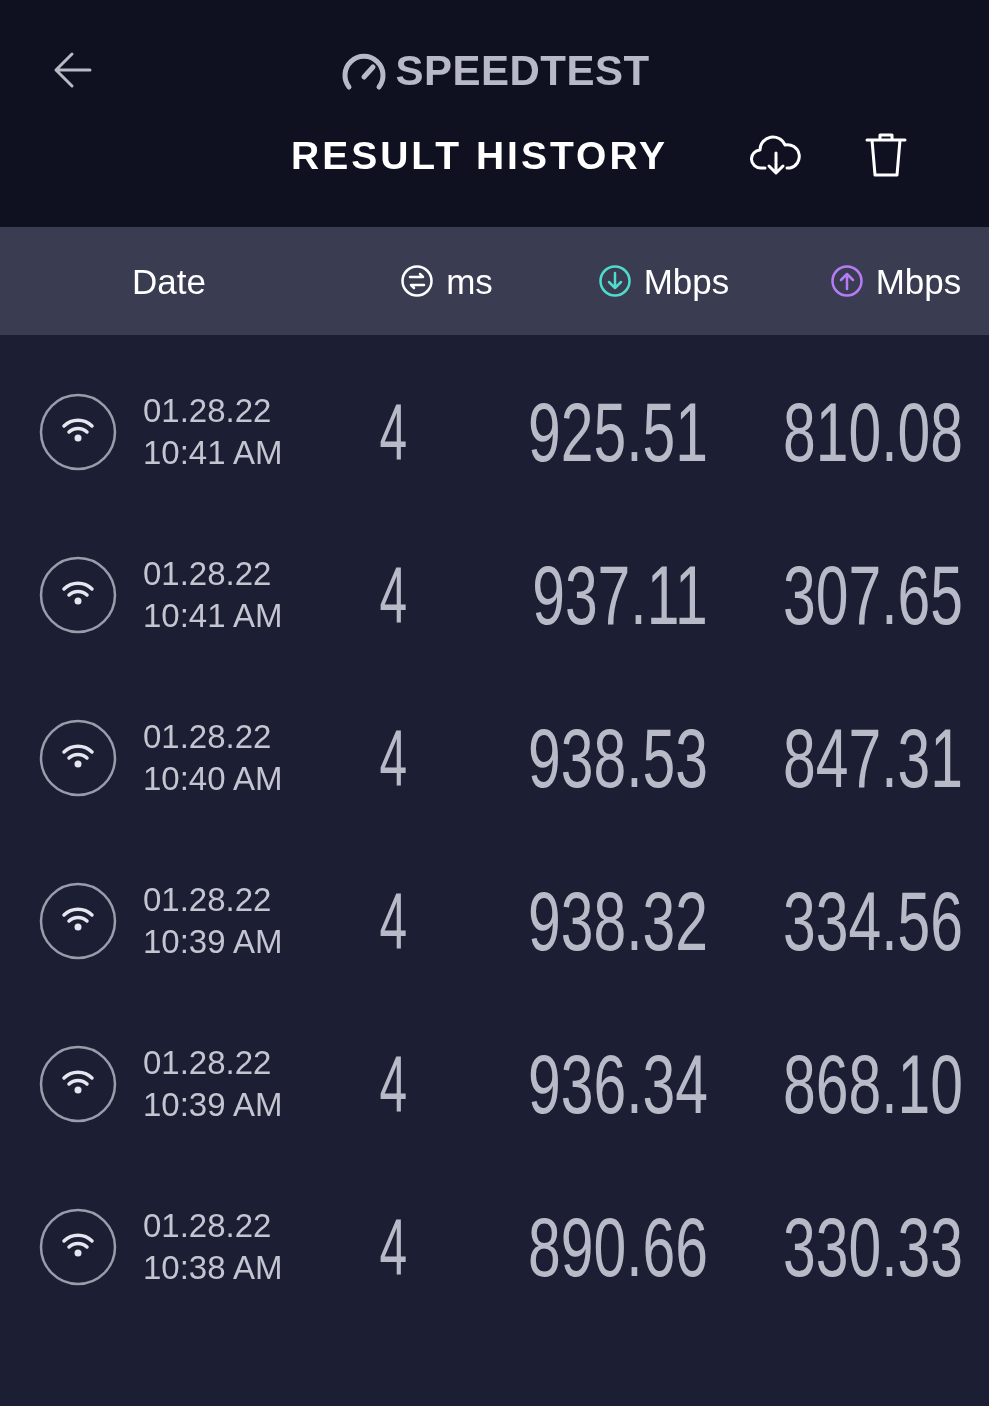 This screenshot has width=989, height=1406. What do you see at coordinates (480, 155) in the screenshot?
I see `page-title: RESULT HISTORY` at bounding box center [480, 155].